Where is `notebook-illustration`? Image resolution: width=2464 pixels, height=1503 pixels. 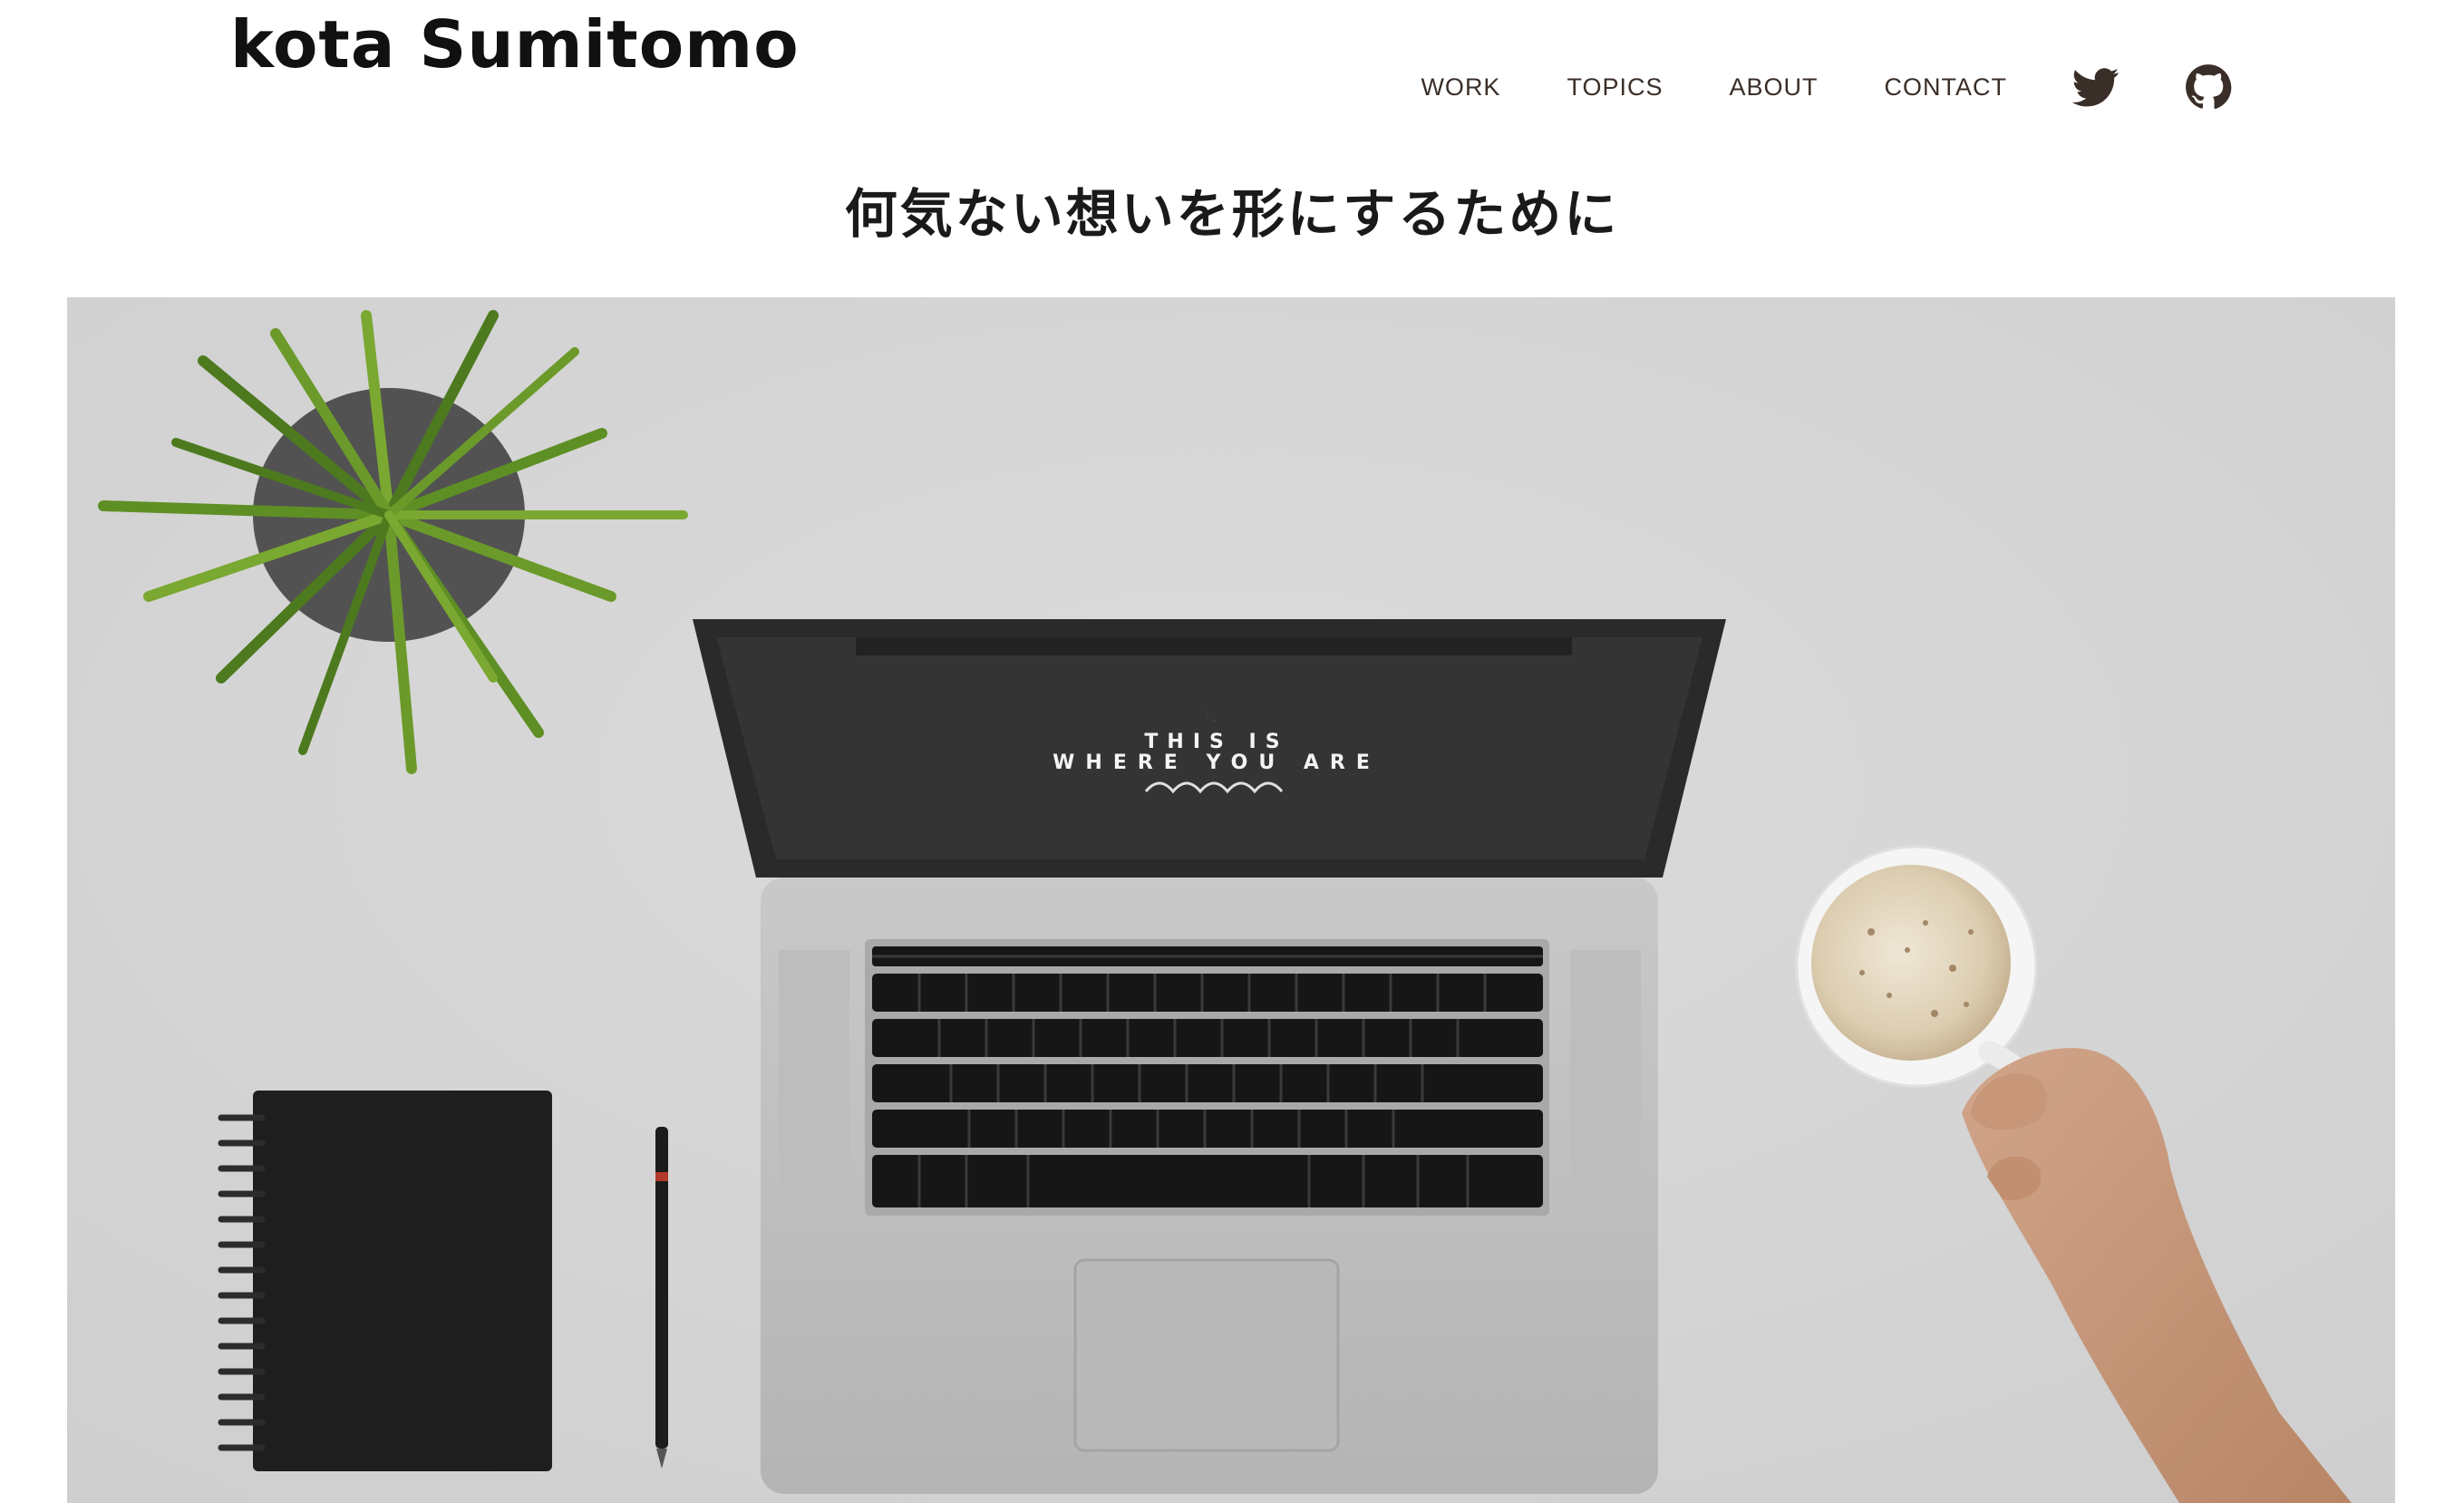 notebook-illustration is located at coordinates (385, 1281).